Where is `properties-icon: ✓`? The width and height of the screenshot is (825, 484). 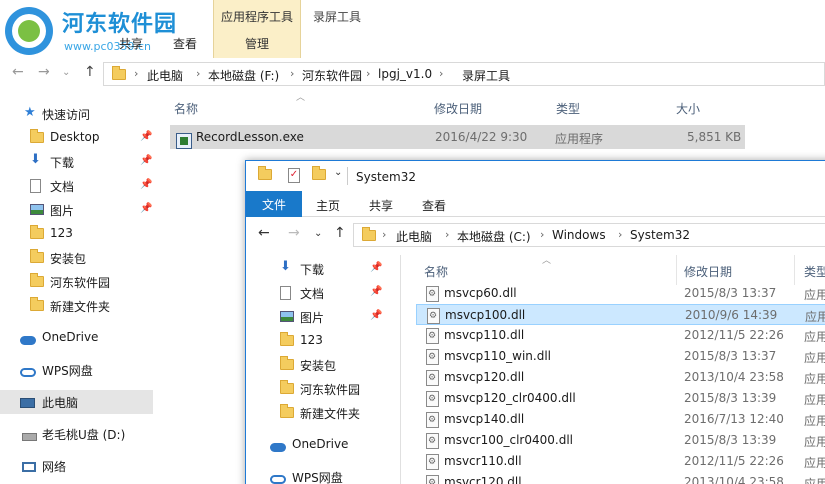 properties-icon: ✓ is located at coordinates (294, 175).